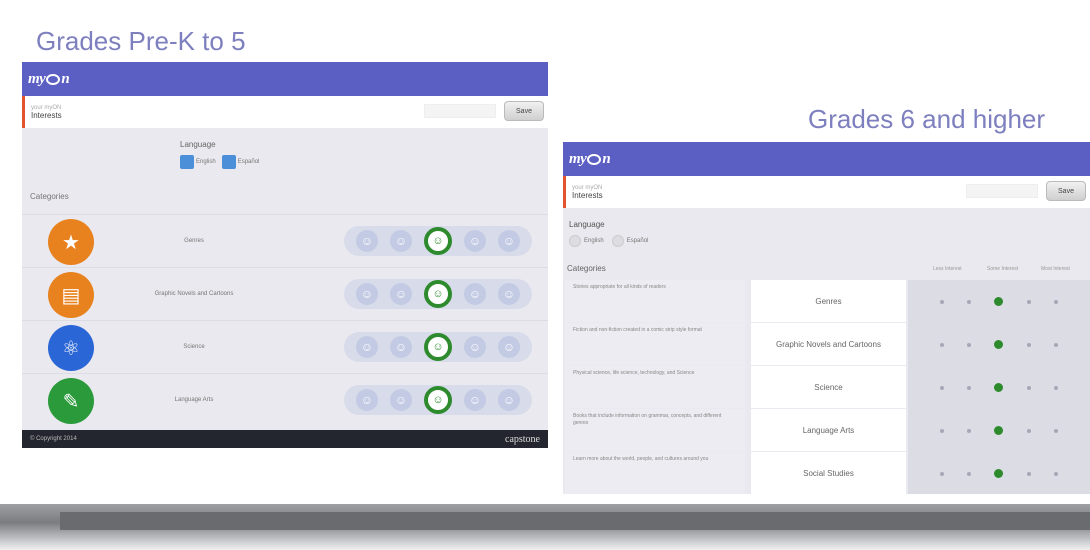 This screenshot has width=1090, height=550. Describe the element at coordinates (194, 347) in the screenshot. I see `category-name: Science` at that location.